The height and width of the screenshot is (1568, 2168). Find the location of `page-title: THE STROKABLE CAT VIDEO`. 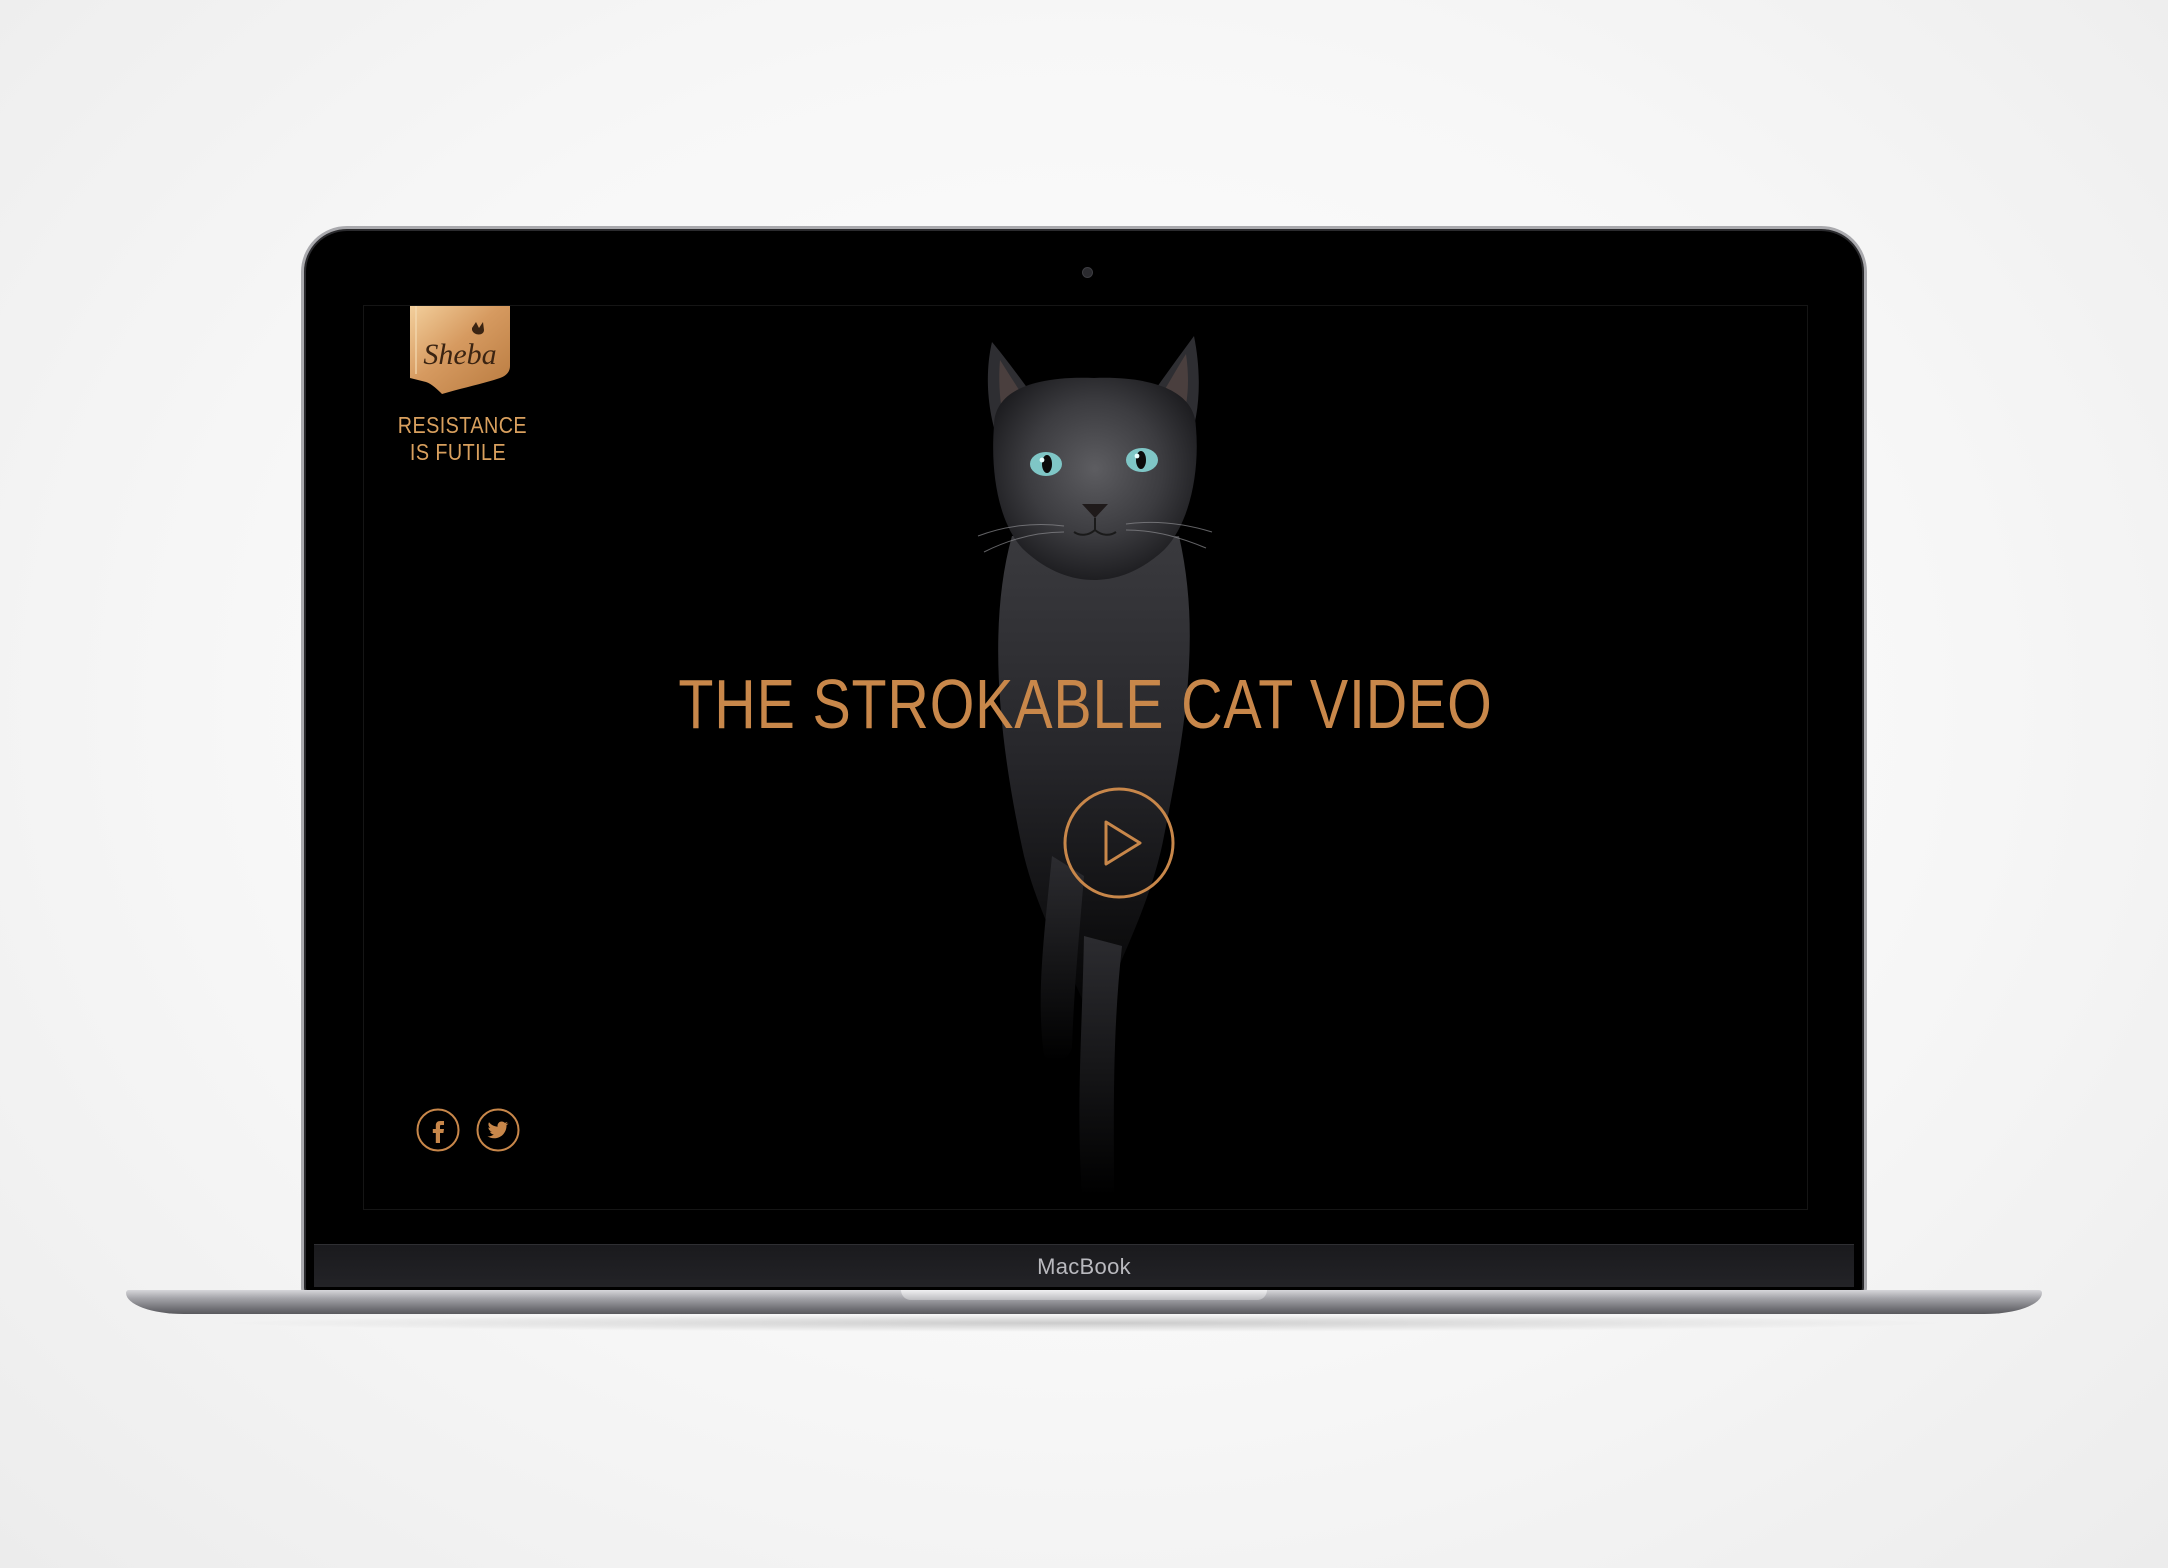

page-title: THE STROKABLE CAT VIDEO is located at coordinates (1085, 704).